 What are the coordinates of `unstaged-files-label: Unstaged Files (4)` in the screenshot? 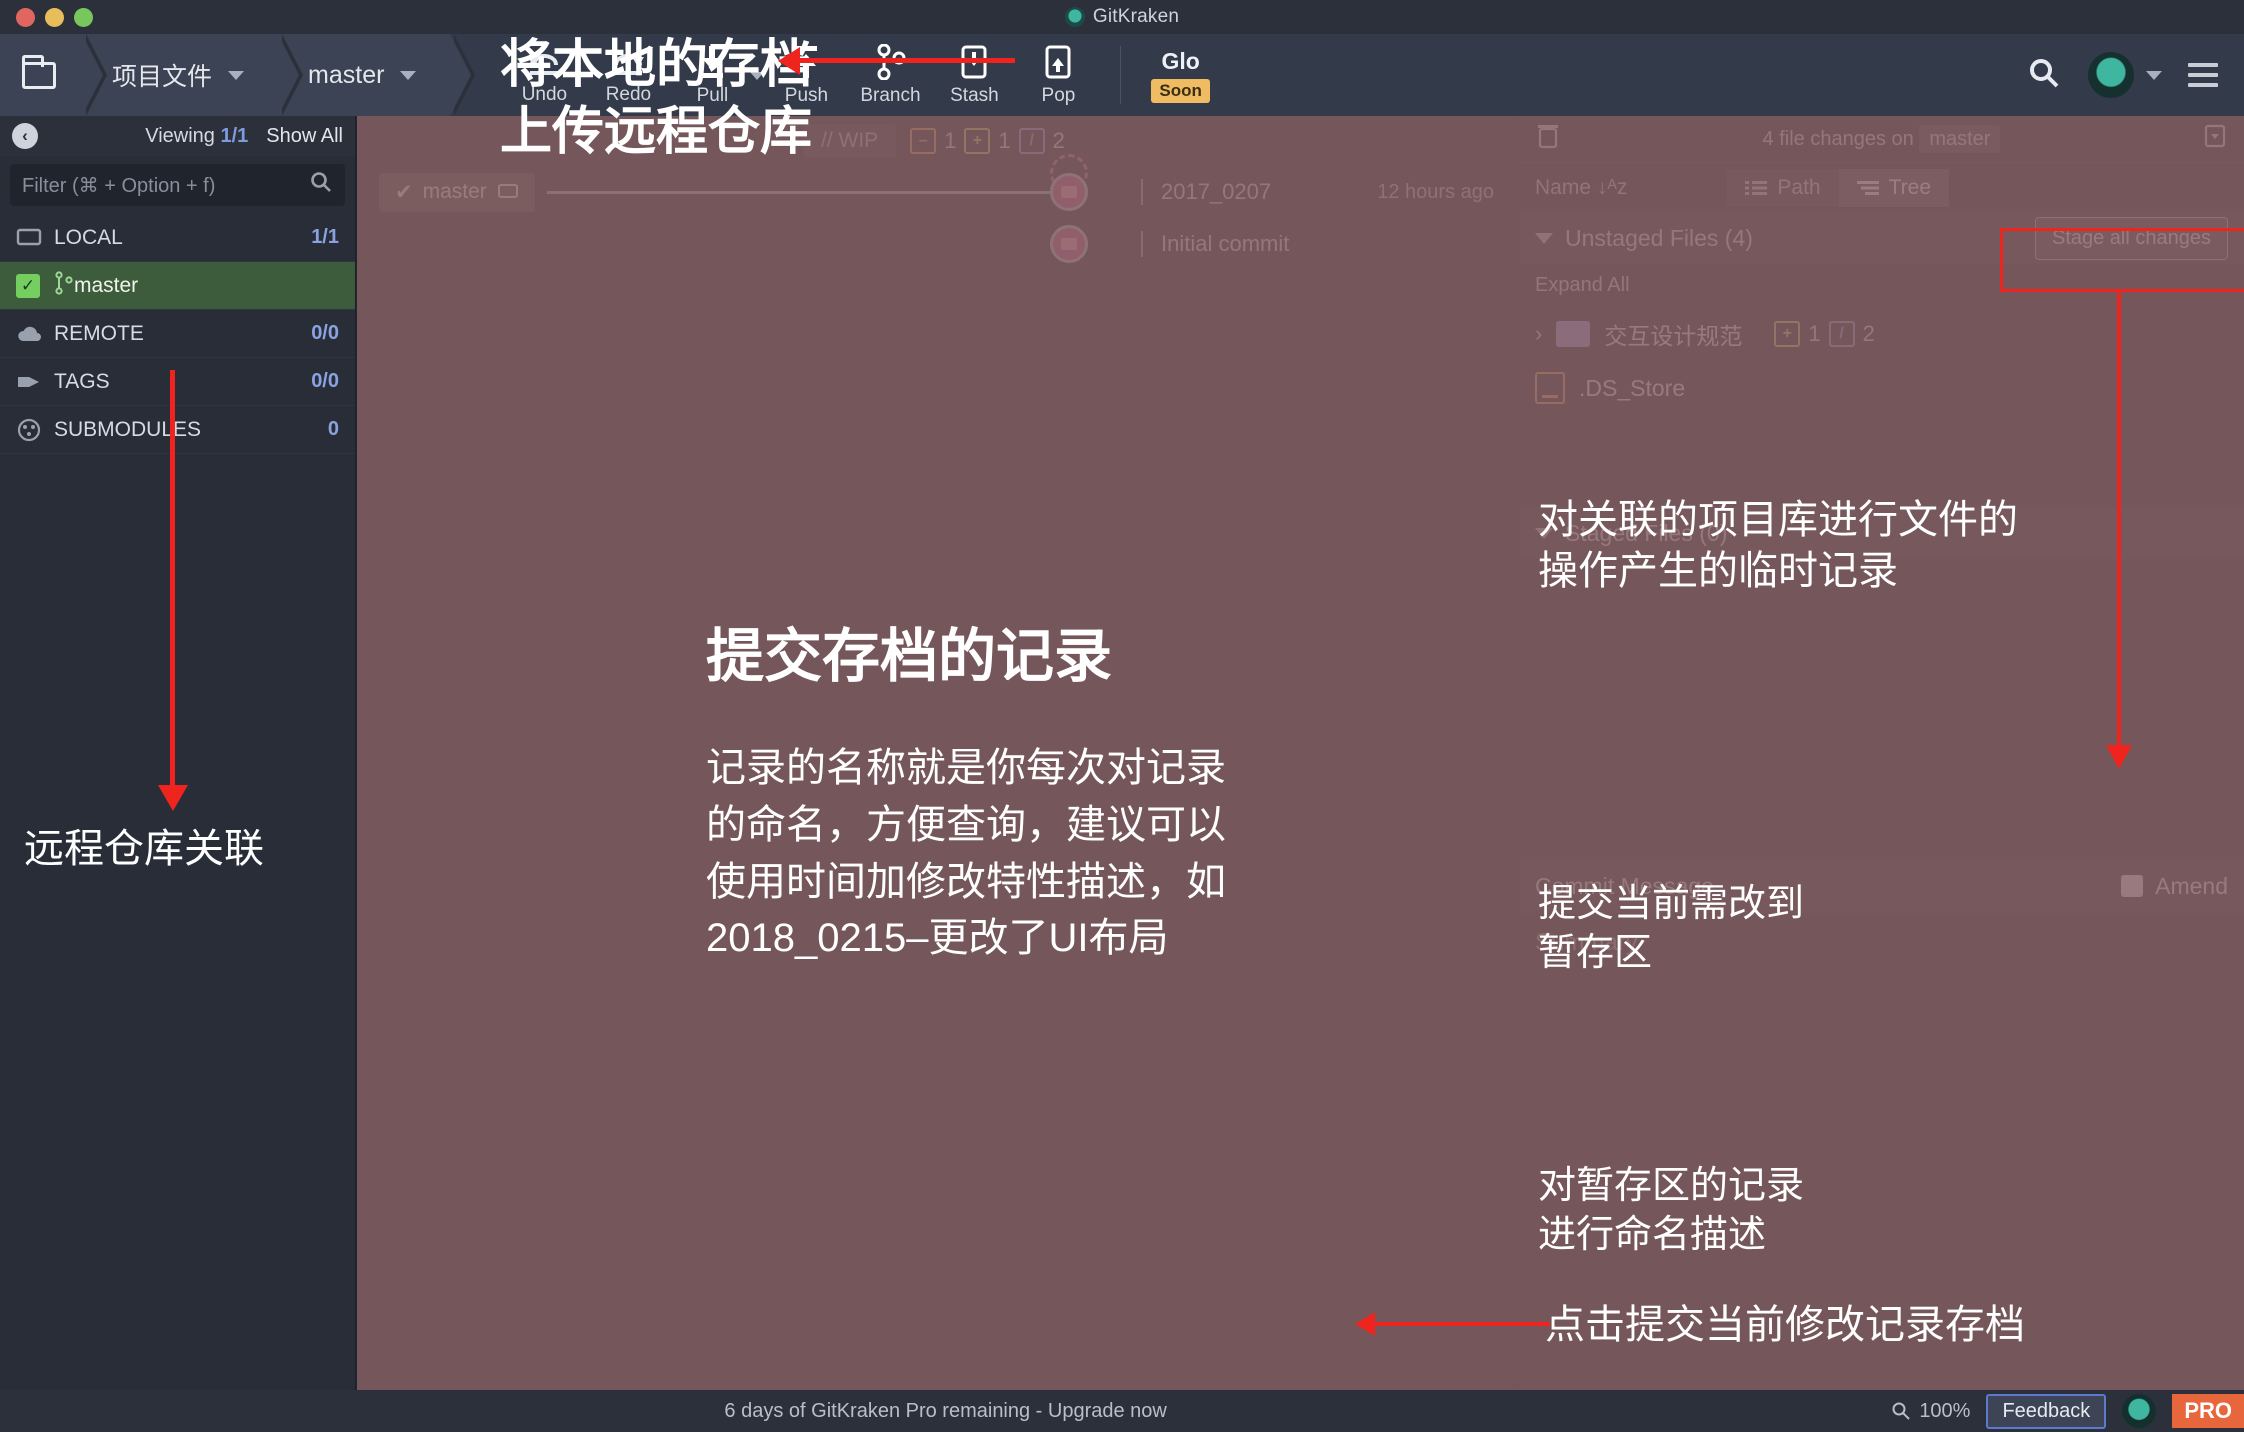 It's located at (1659, 237).